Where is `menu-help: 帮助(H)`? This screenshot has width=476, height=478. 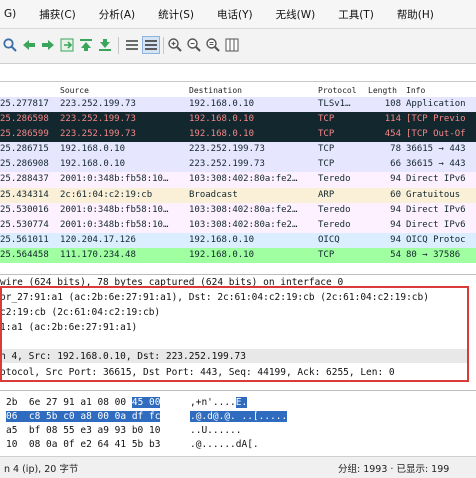 menu-help: 帮助(H) is located at coordinates (415, 14).